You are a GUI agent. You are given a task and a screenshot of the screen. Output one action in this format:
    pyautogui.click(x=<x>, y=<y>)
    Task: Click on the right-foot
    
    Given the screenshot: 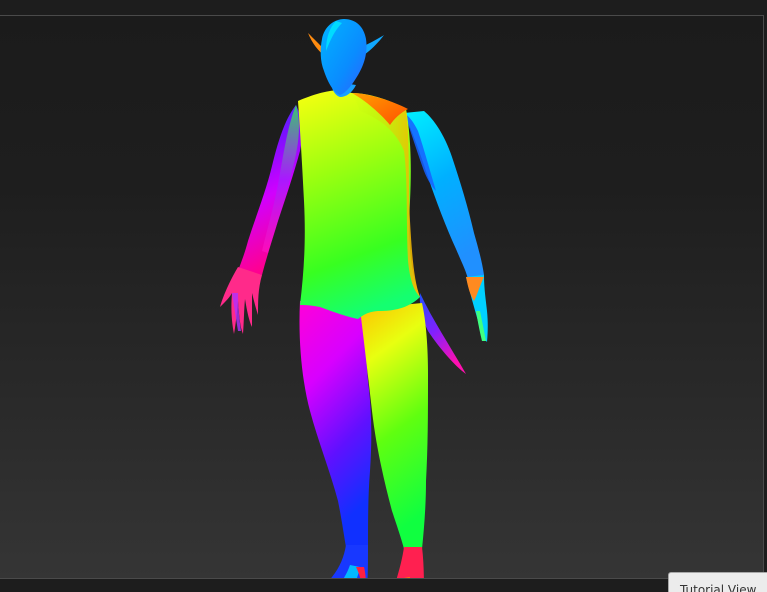 What is the action you would take?
    pyautogui.click(x=410, y=562)
    